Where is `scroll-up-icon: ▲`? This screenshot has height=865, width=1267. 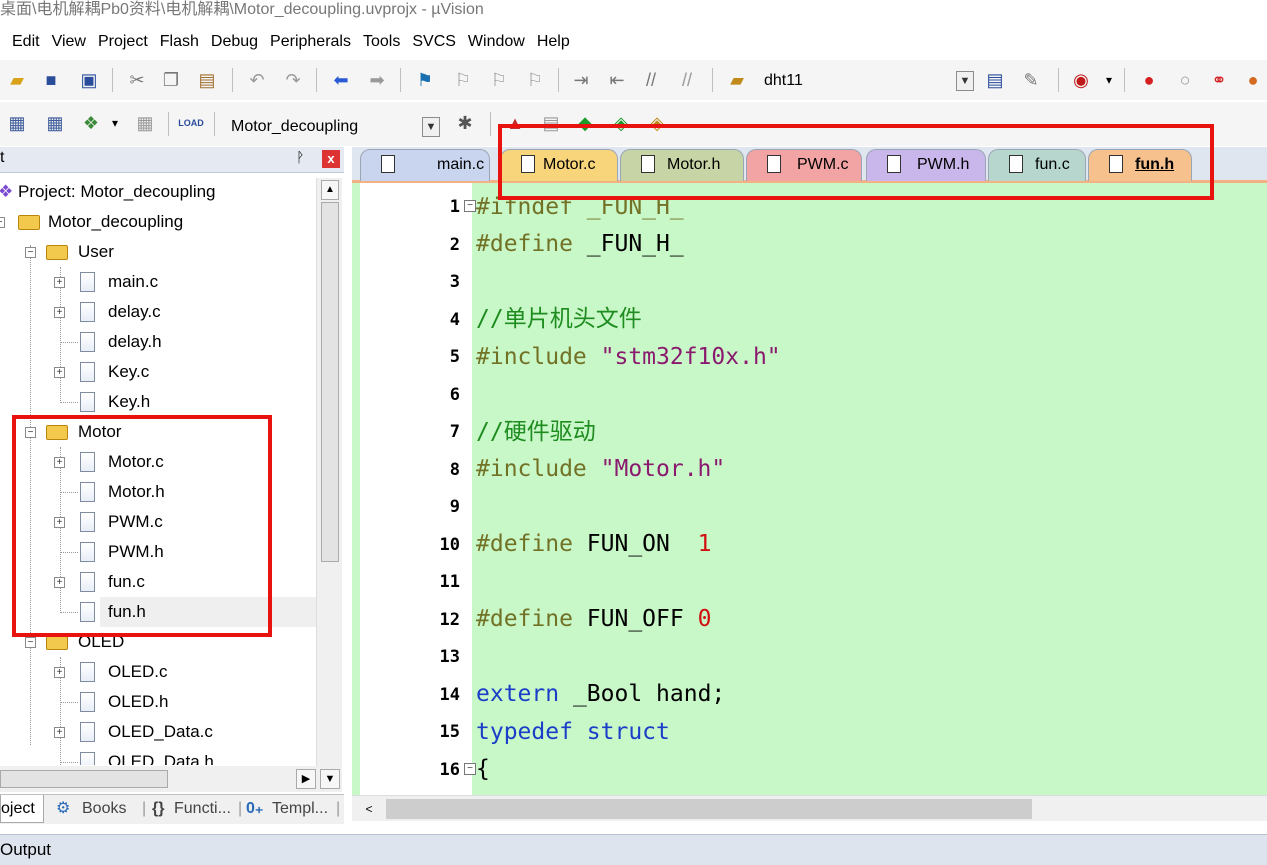 scroll-up-icon: ▲ is located at coordinates (330, 190).